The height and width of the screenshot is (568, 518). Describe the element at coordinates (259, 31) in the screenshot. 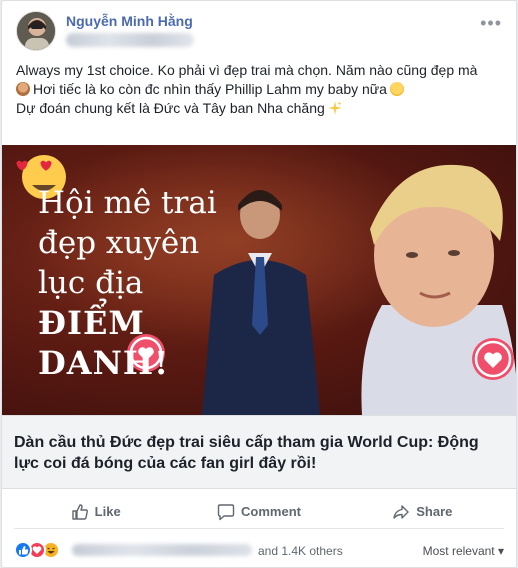

I see `post-header: Nguyễn Minh Hằng •••` at that location.